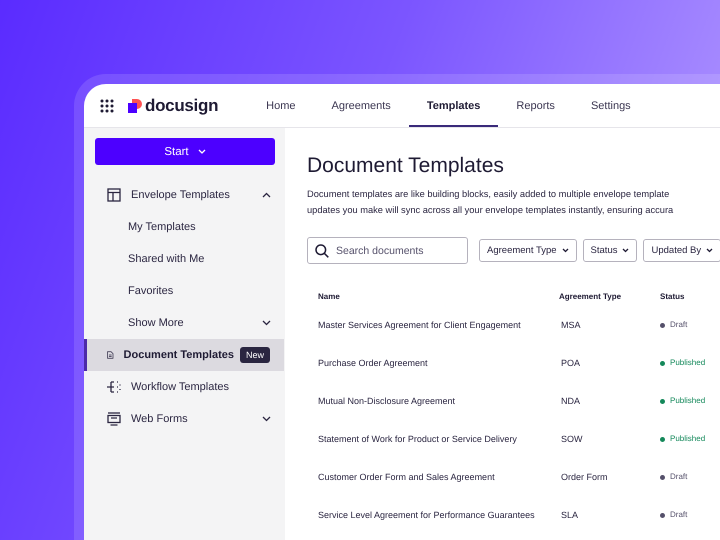 Image resolution: width=720 pixels, height=540 pixels. I want to click on document-name: Customer Order Form and Sales Agreement, so click(406, 477).